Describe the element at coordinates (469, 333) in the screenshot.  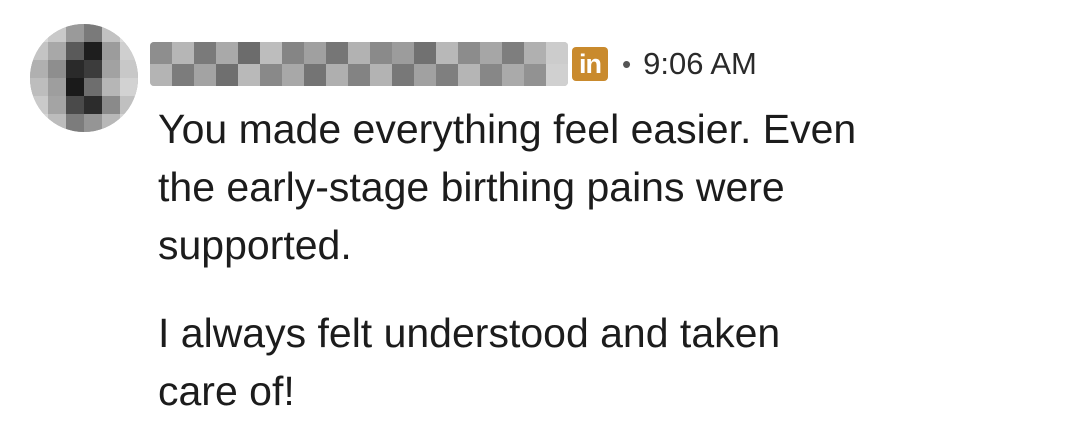
I see `message-line: I always felt understood and taken` at that location.